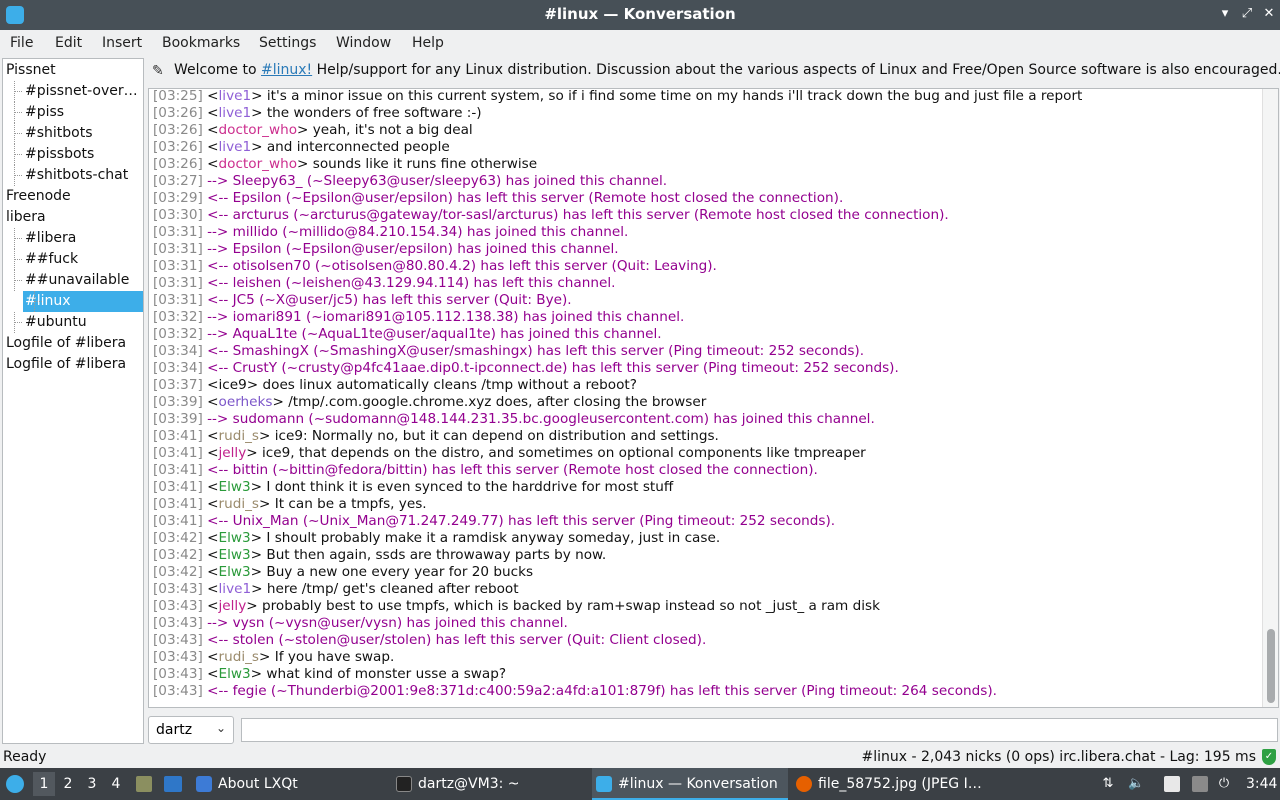  What do you see at coordinates (25, 757) in the screenshot?
I see `status-text: Ready` at bounding box center [25, 757].